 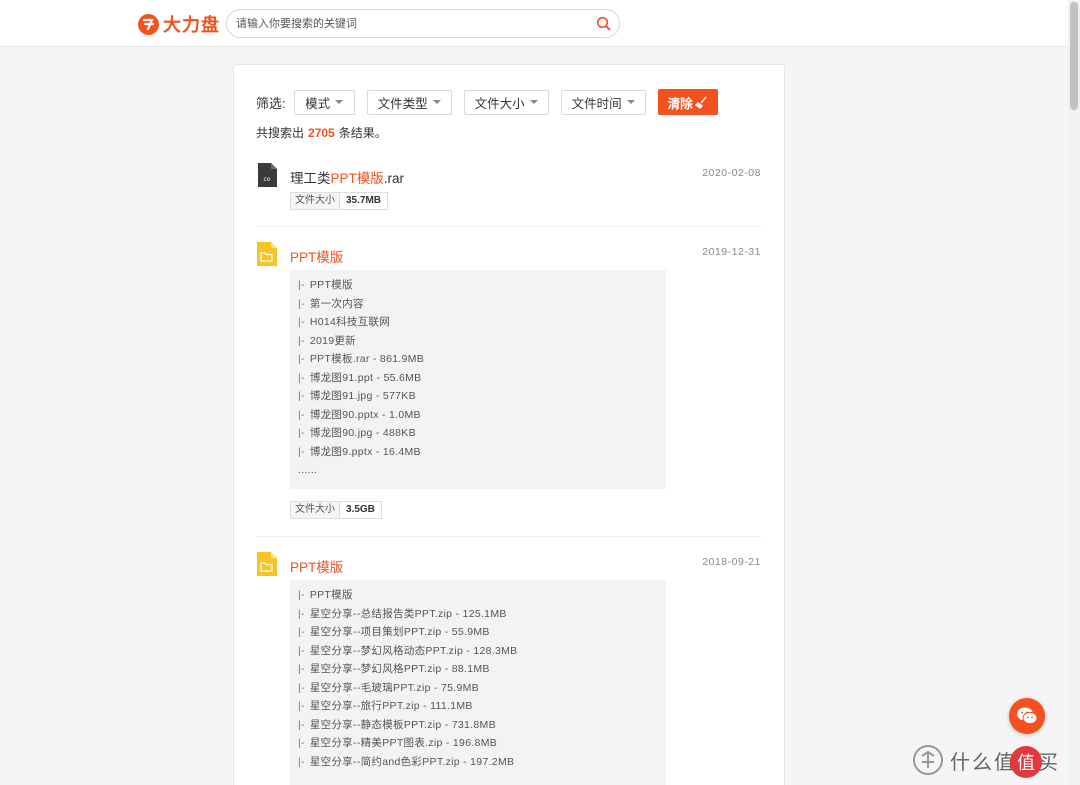 What do you see at coordinates (399, 669) in the screenshot?
I see `file-name: 星空分享--梦幻风格PPT.zip - 88.1MB` at bounding box center [399, 669].